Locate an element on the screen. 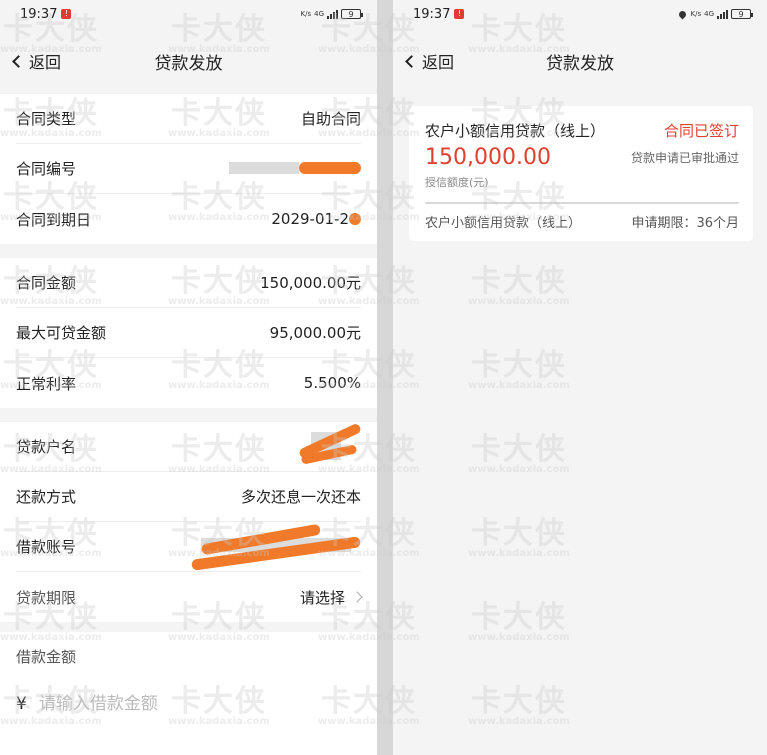 The image size is (767, 755). footer-product-name: 农户小额信用贷款（线上） is located at coordinates (503, 223).